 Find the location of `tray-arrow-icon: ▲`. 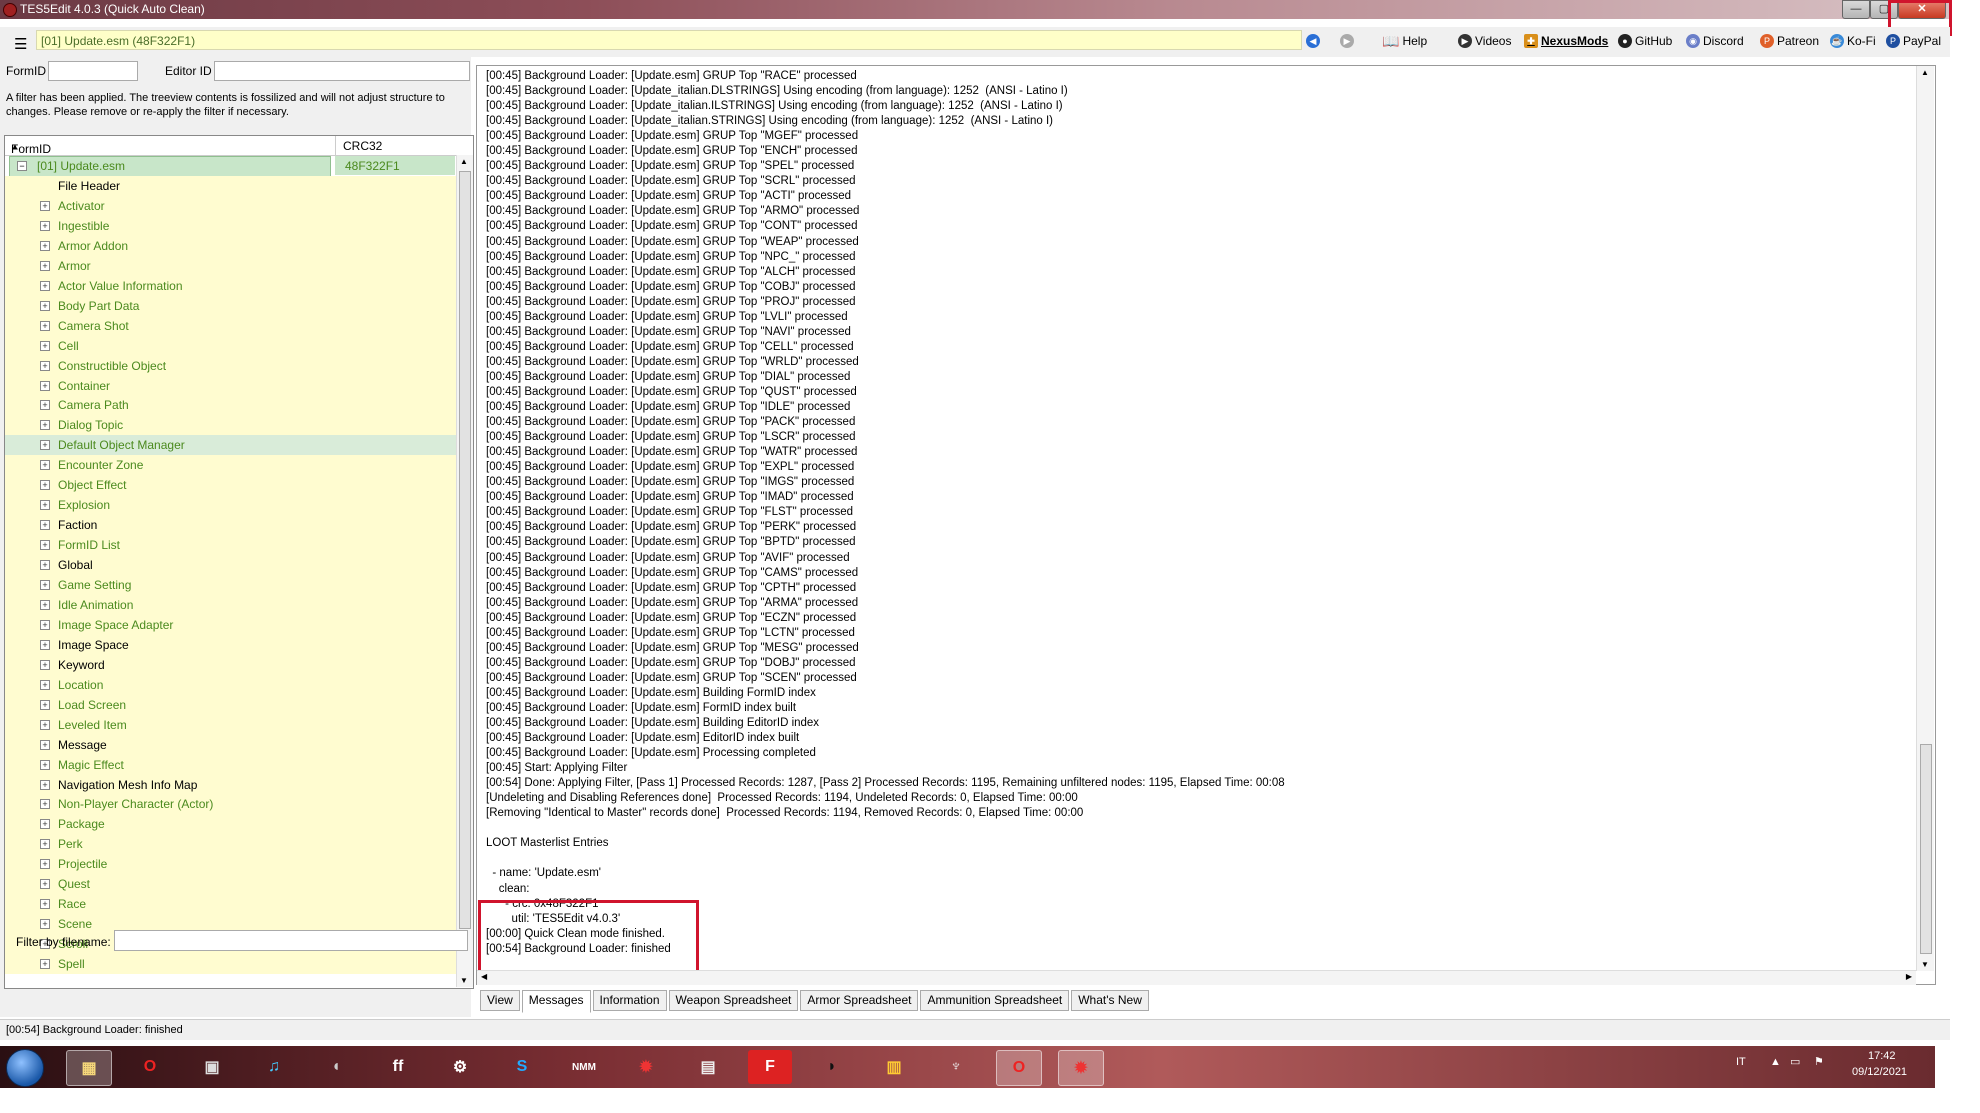

tray-arrow-icon: ▲ is located at coordinates (1775, 1062).